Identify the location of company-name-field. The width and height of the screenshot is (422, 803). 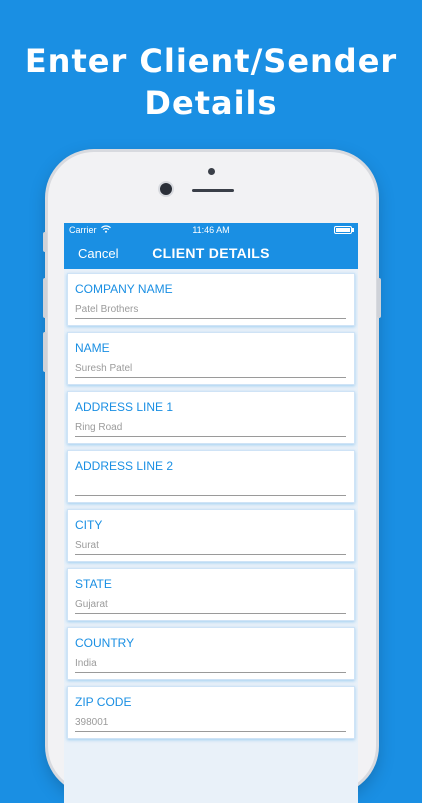
(210, 310).